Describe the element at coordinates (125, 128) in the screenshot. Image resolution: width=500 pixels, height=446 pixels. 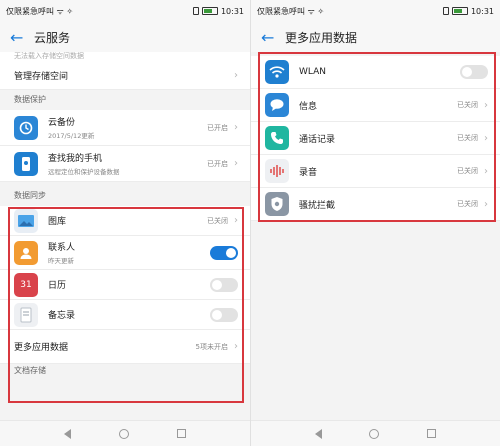
I see `cloud-backup-row: 云备份 2017/5/12更新 已开启 ›` at that location.